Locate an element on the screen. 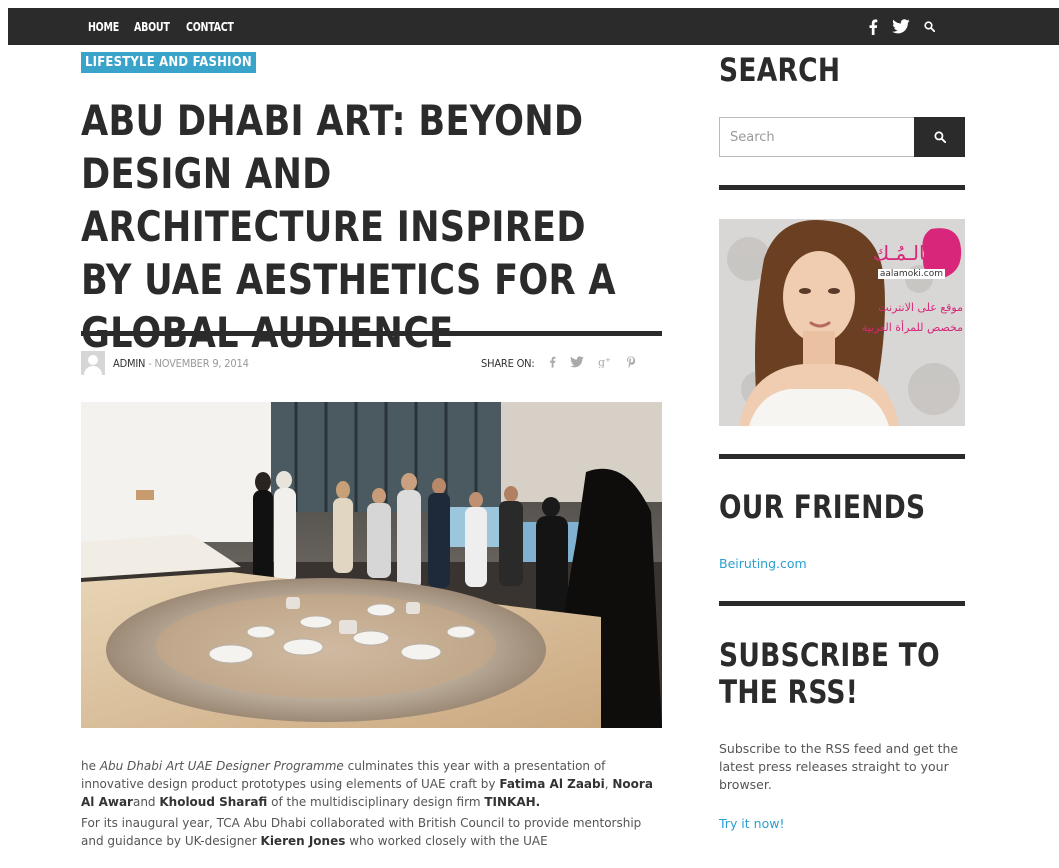 This screenshot has height=868, width=1059. rss-try-link: Try it now! is located at coordinates (751, 823).